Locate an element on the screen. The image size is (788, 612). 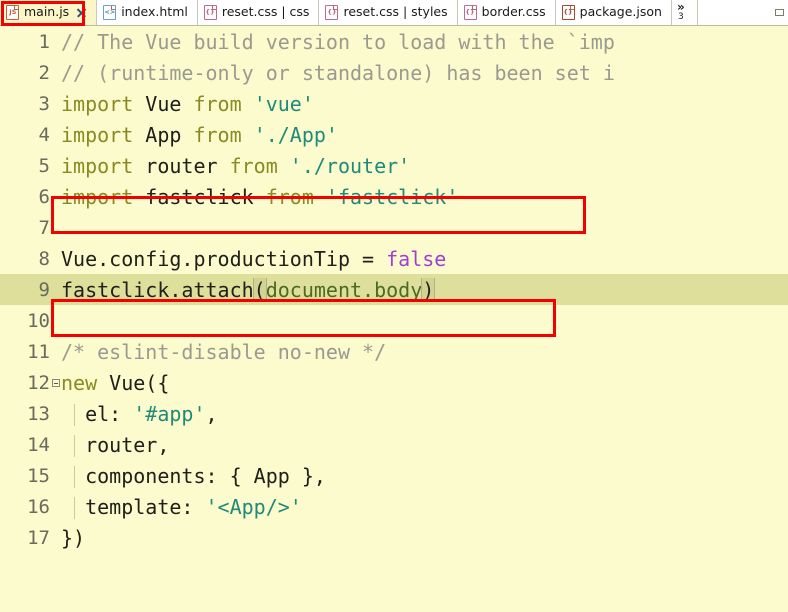
code-line: 17 }) is located at coordinates (394, 537).